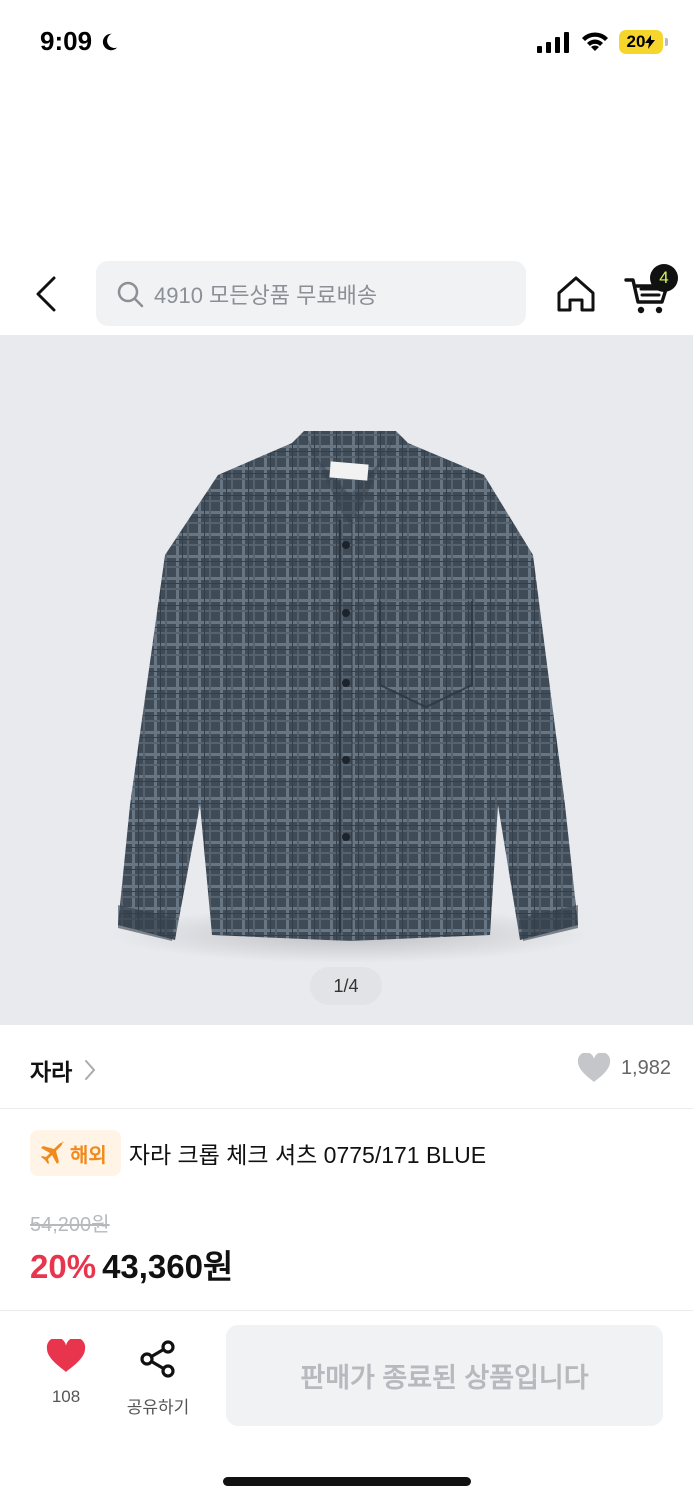  What do you see at coordinates (553, 42) in the screenshot?
I see `signal-icon` at bounding box center [553, 42].